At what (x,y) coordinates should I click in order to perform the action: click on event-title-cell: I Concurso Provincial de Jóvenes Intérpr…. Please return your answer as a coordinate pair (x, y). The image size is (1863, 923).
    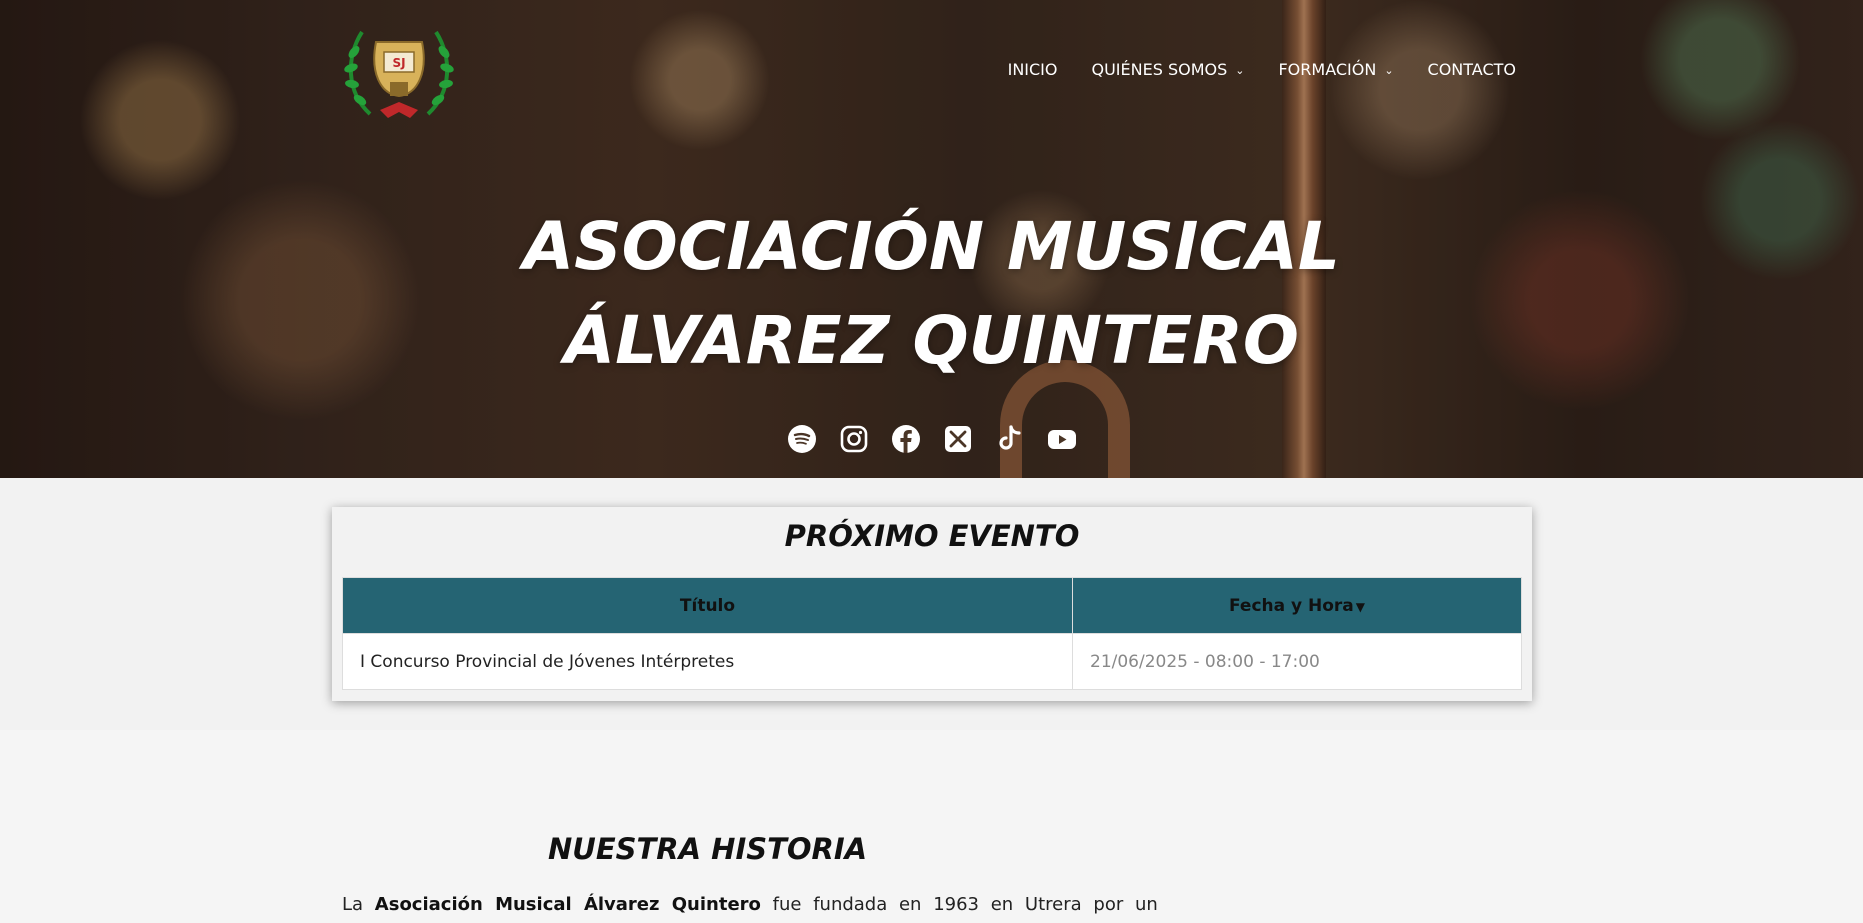
    Looking at the image, I should click on (707, 661).